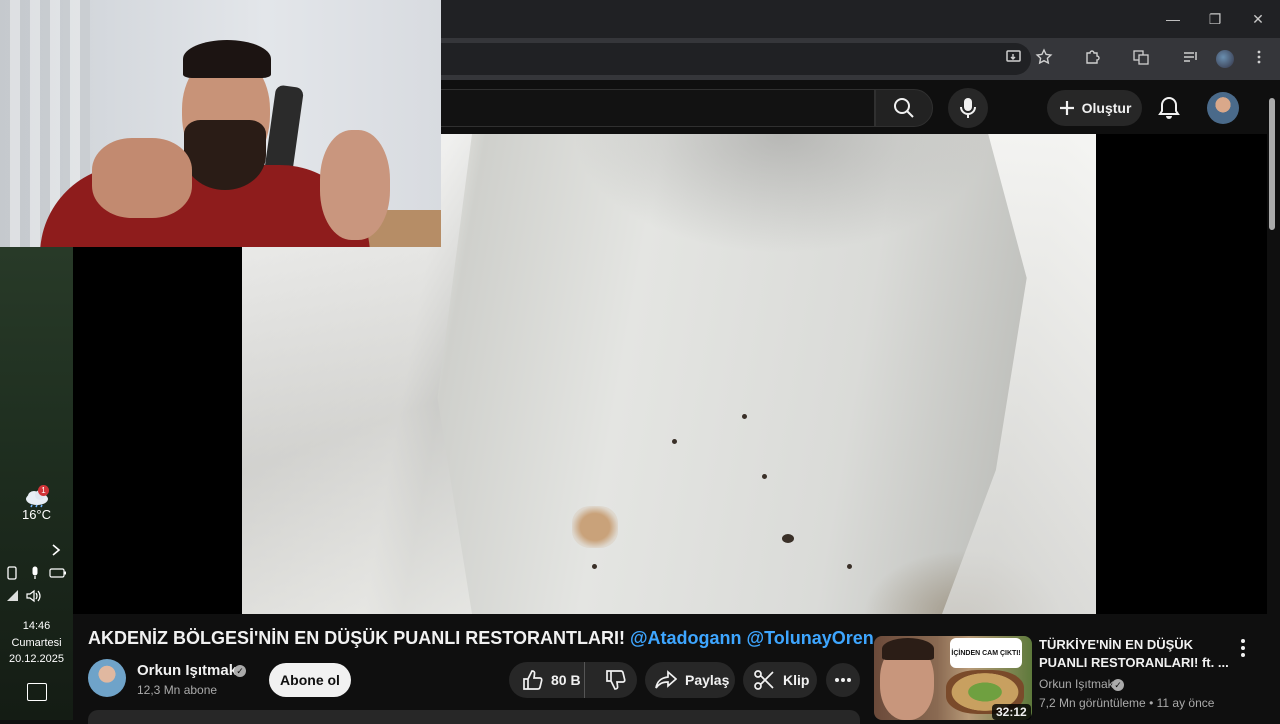 Image resolution: width=1280 pixels, height=724 pixels. Describe the element at coordinates (36, 643) in the screenshot. I see `clock-day: Cumartesi` at that location.